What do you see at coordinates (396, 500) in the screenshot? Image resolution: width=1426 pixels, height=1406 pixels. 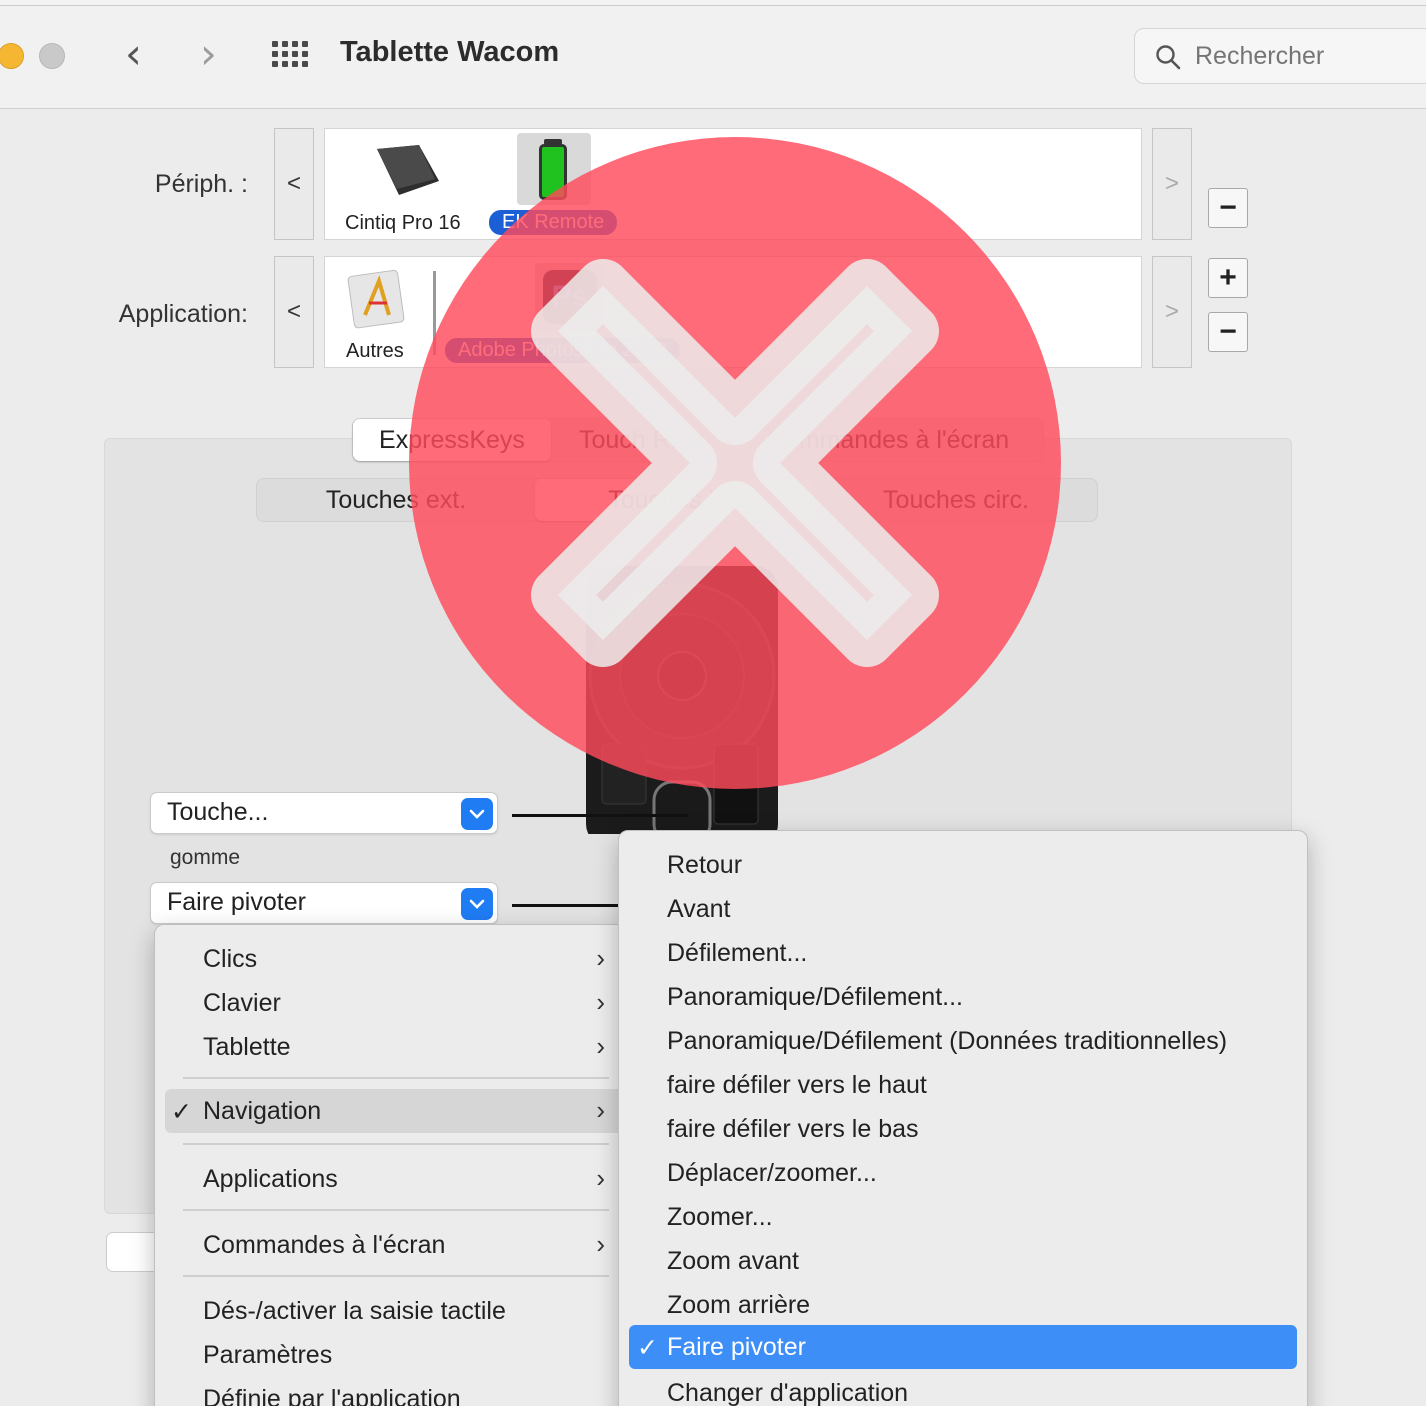 I see `subtab-touches-ext: Touches ext.` at bounding box center [396, 500].